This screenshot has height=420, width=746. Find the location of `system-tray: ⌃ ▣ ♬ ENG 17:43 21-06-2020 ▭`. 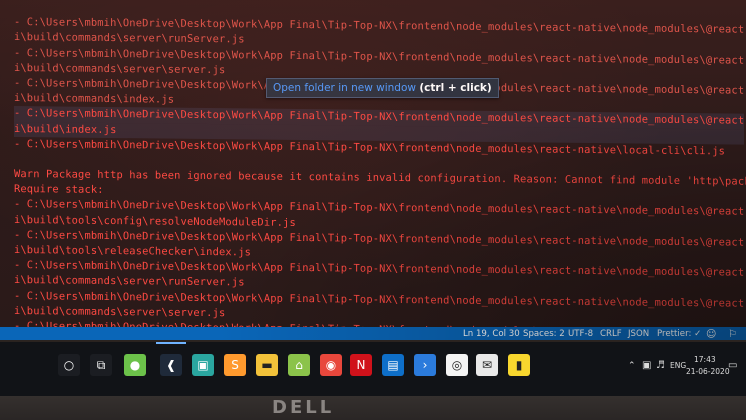

system-tray: ⌃ ▣ ♬ ENG 17:43 21-06-2020 ▭ is located at coordinates (683, 367).